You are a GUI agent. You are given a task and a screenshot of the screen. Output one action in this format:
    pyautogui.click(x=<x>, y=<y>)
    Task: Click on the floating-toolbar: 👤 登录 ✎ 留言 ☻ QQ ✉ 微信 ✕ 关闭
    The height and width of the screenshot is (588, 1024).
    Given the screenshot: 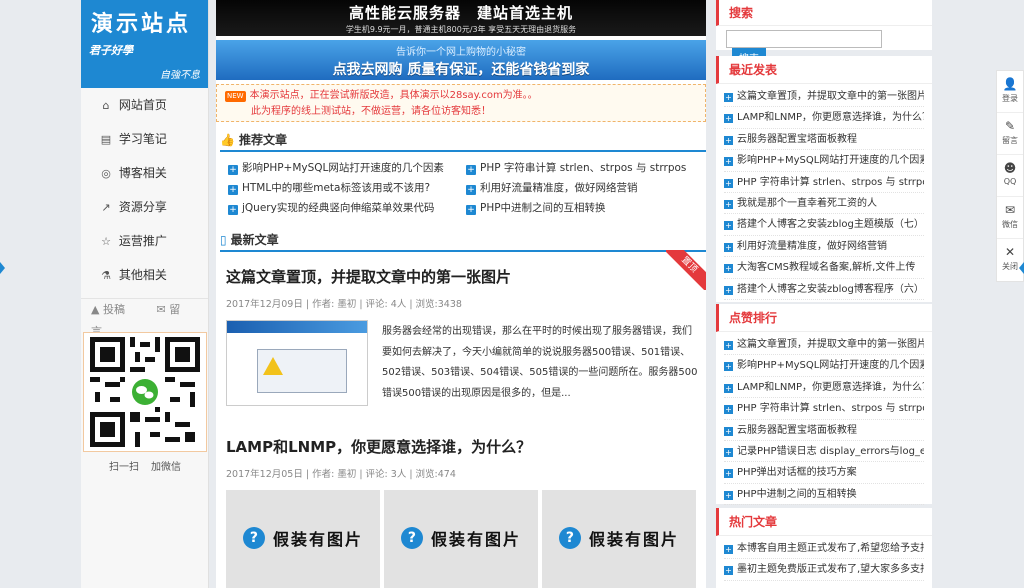 What is the action you would take?
    pyautogui.click(x=1010, y=176)
    